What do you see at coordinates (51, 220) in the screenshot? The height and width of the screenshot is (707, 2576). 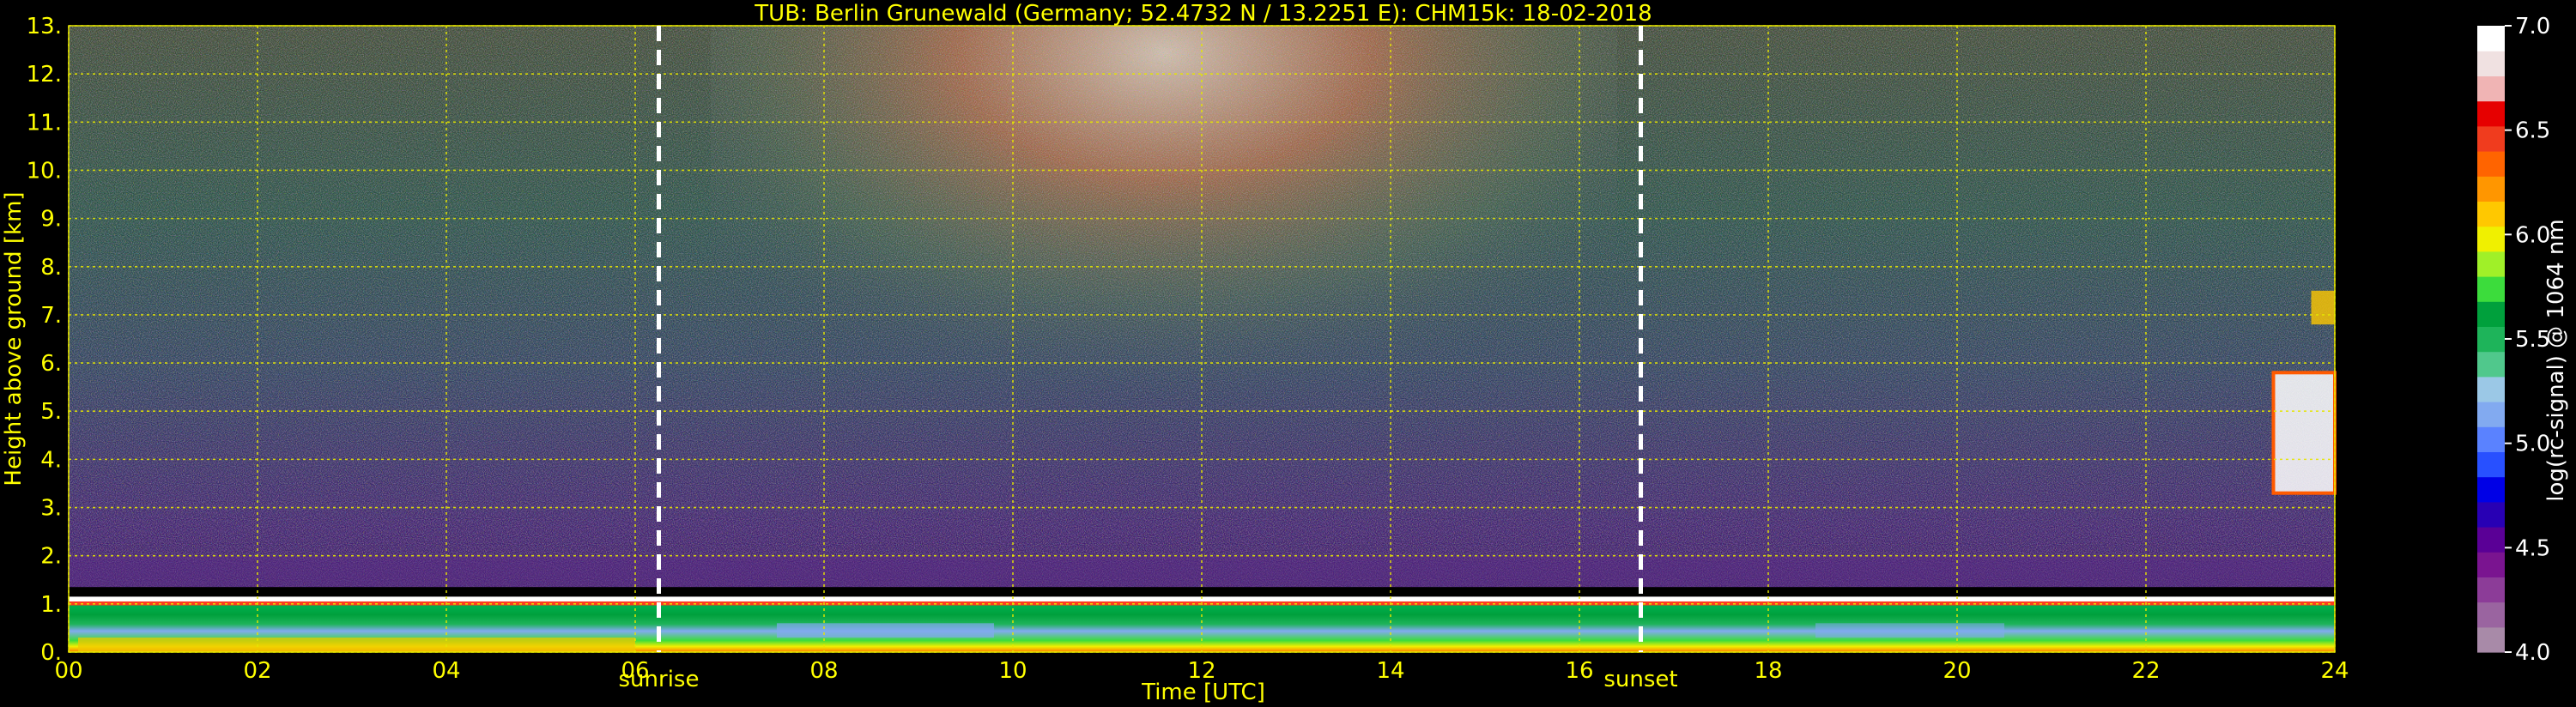 I see `y-tick-label: 9.` at bounding box center [51, 220].